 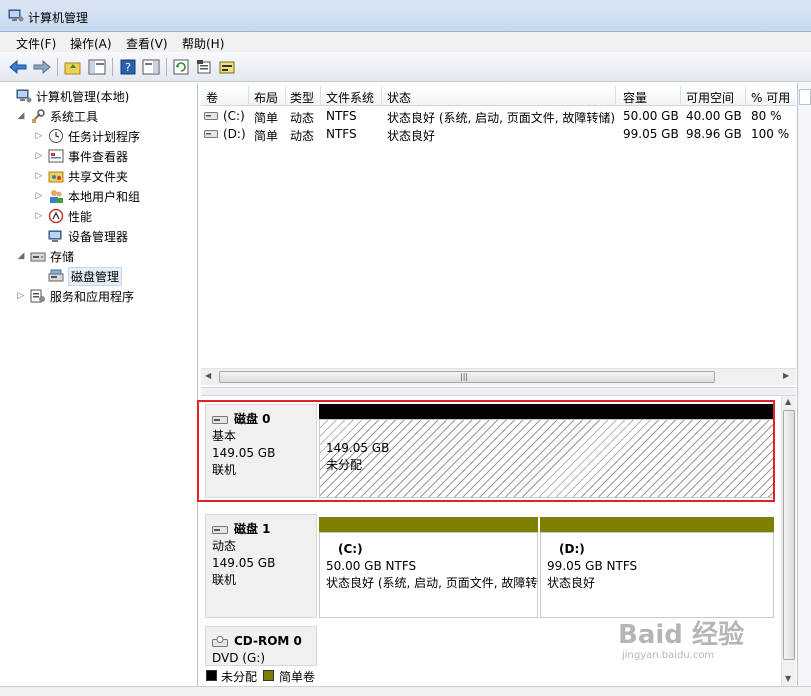 What do you see at coordinates (657, 524) in the screenshot?
I see `simple-volume-bar` at bounding box center [657, 524].